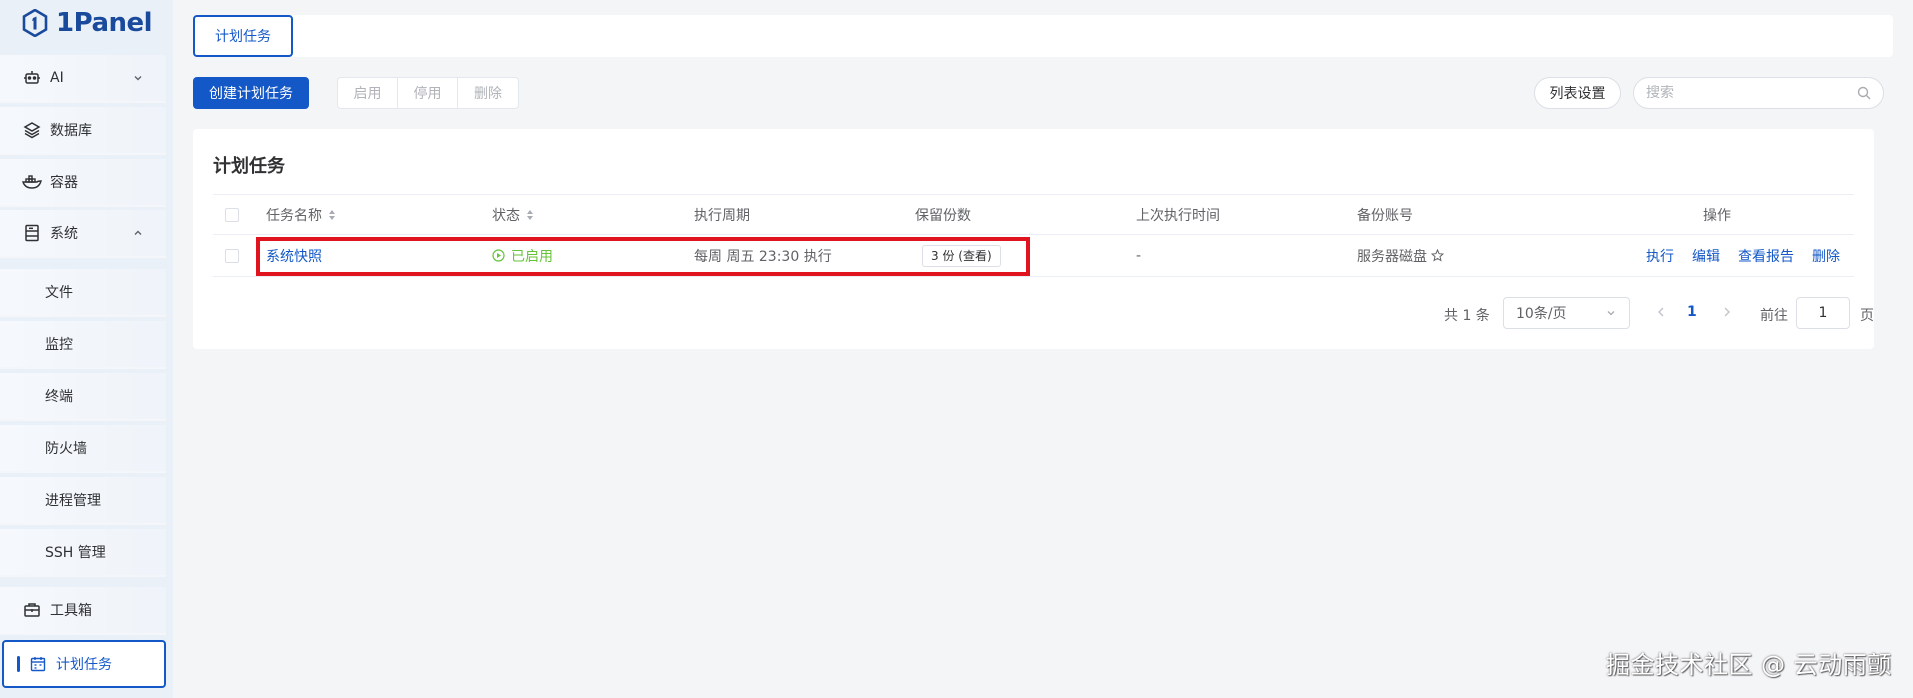 This screenshot has width=1913, height=698. I want to click on sidebar-item-toolbox: 工具箱, so click(83, 611).